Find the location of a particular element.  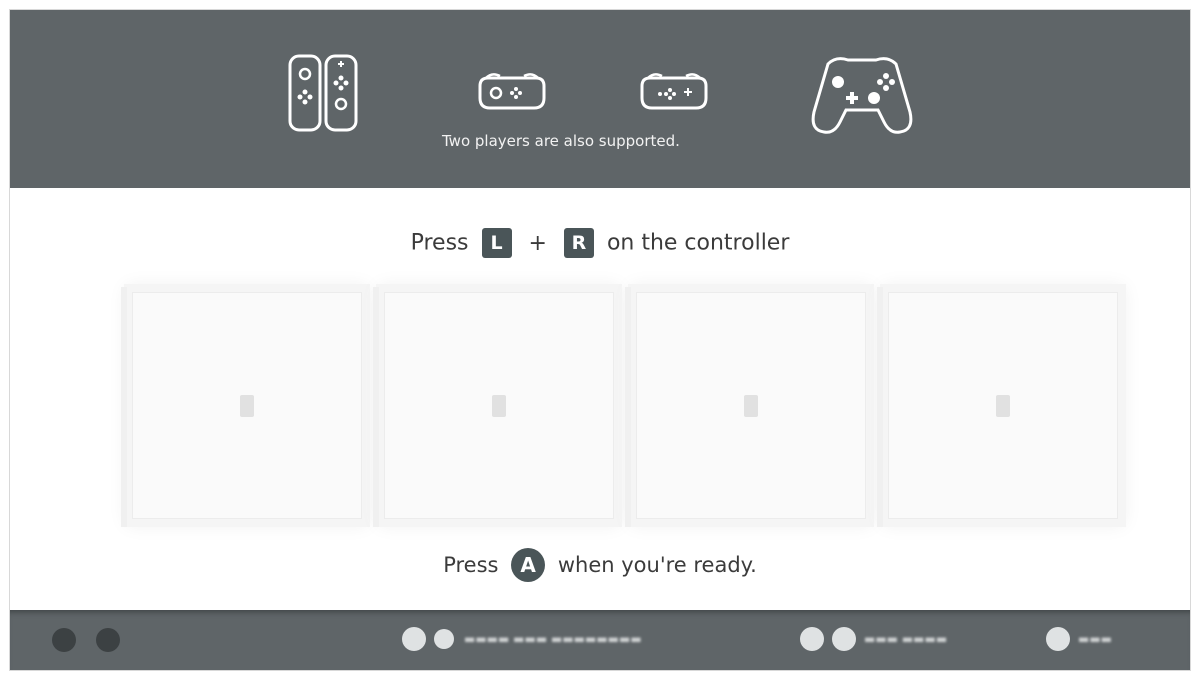

joycon-sideways-left-icon is located at coordinates (512, 91).